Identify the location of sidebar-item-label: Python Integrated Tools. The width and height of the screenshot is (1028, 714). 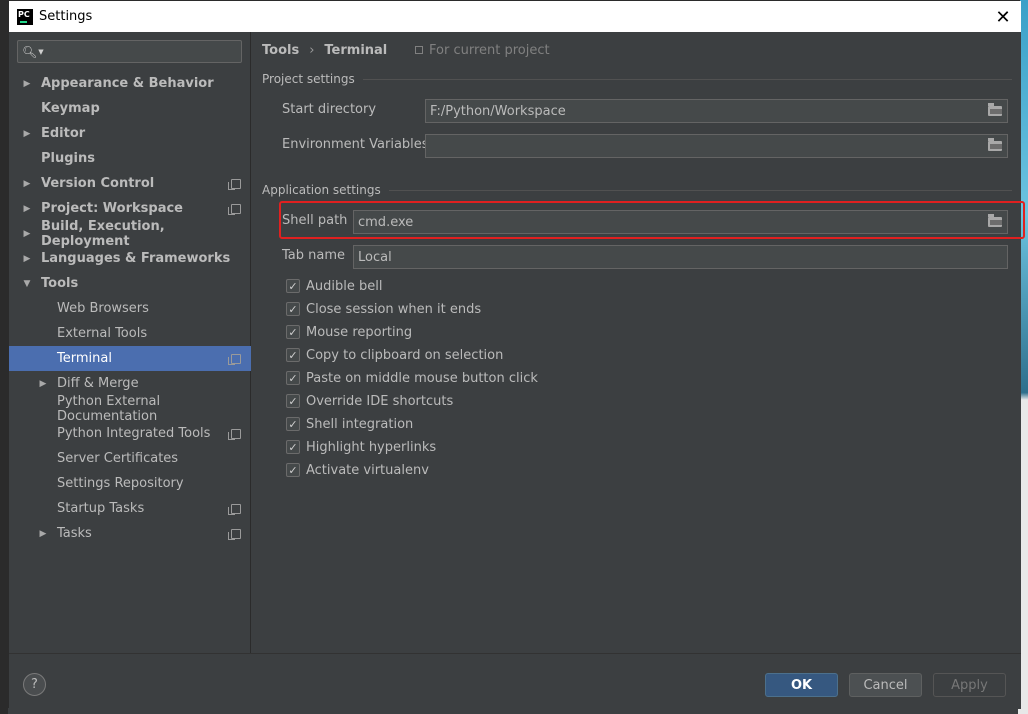
(134, 433).